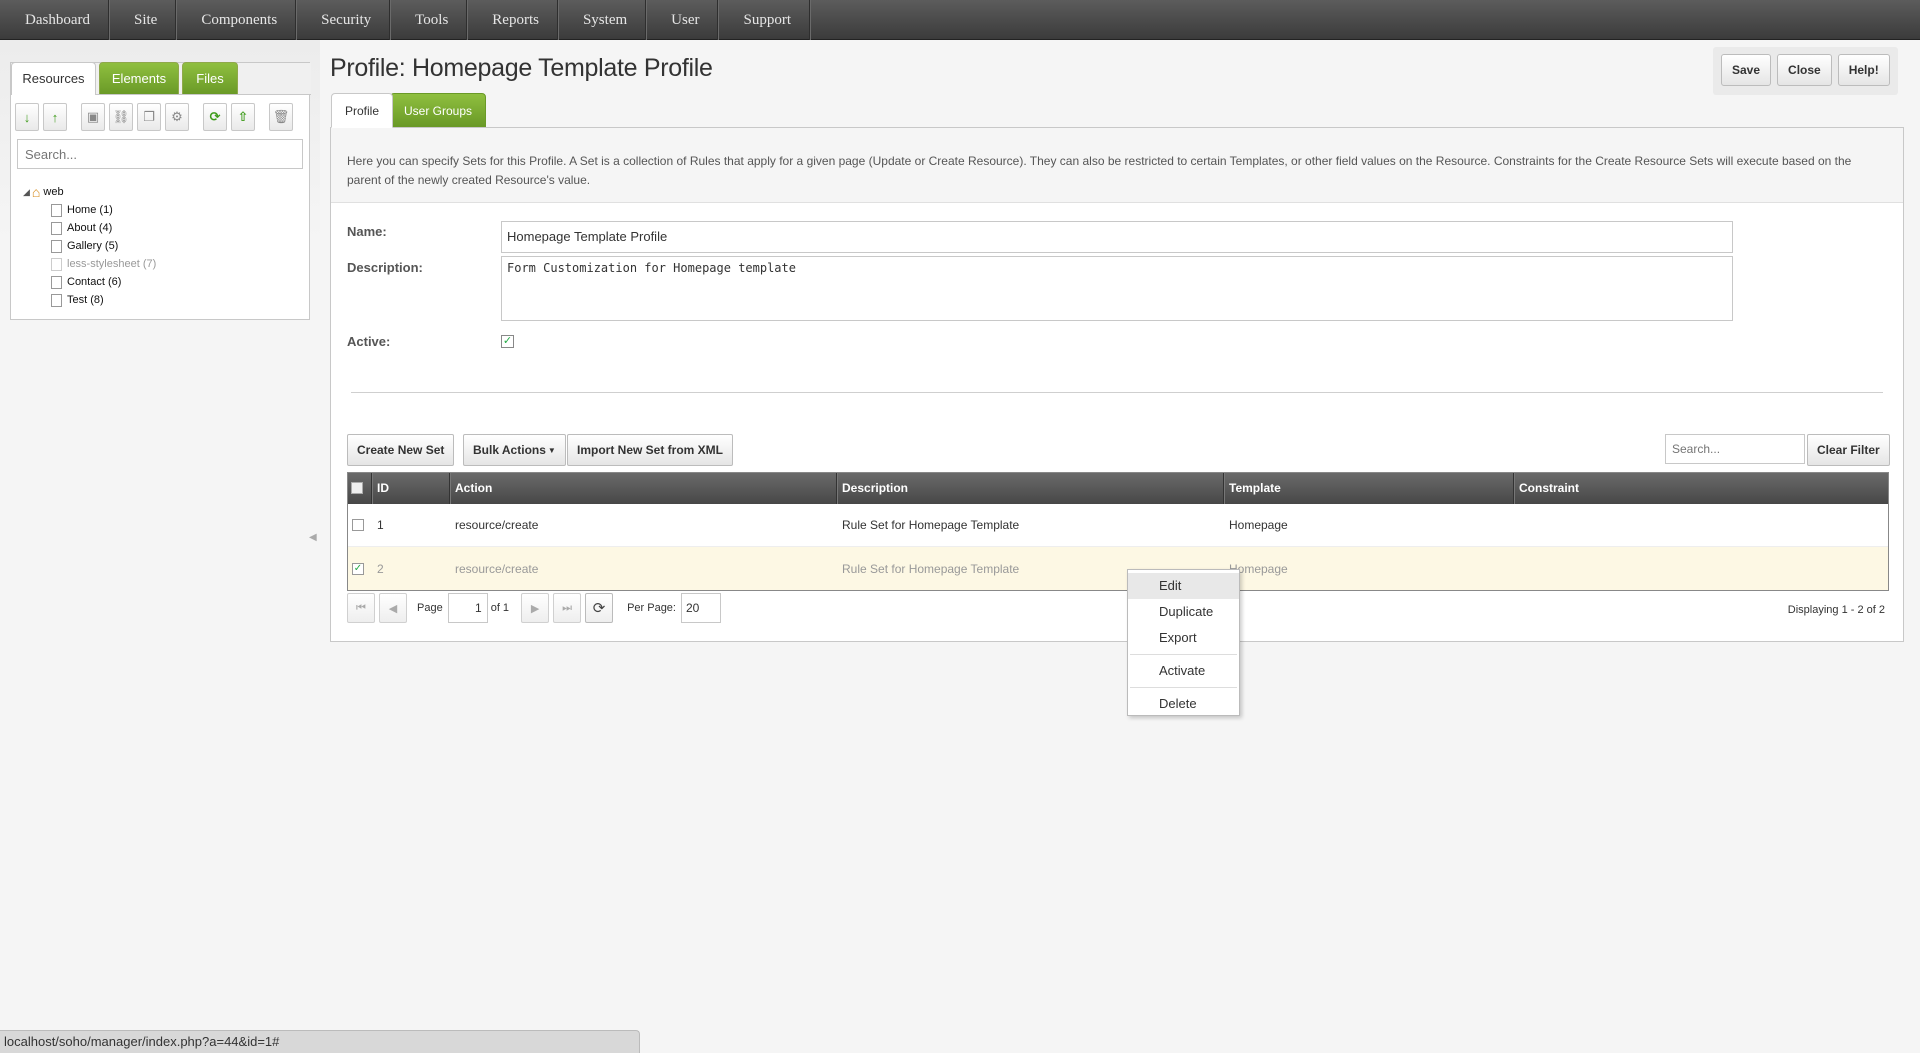  What do you see at coordinates (343, 20) in the screenshot?
I see `nav-security: Security` at bounding box center [343, 20].